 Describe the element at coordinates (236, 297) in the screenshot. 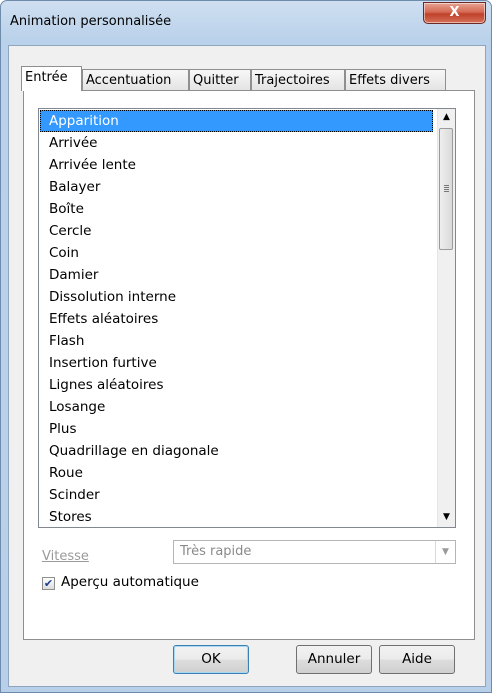

I see `list-item: Dissolution interne` at that location.